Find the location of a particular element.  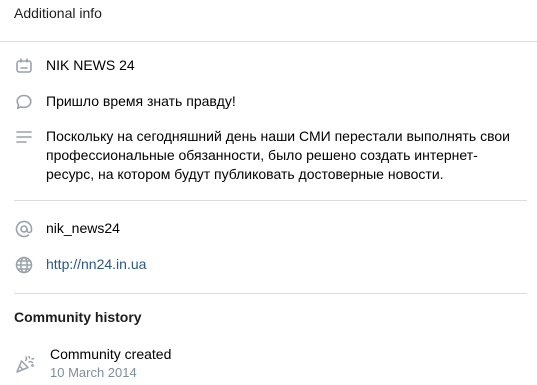

history-item-content: Community created 10 March 2014 is located at coordinates (110, 363).